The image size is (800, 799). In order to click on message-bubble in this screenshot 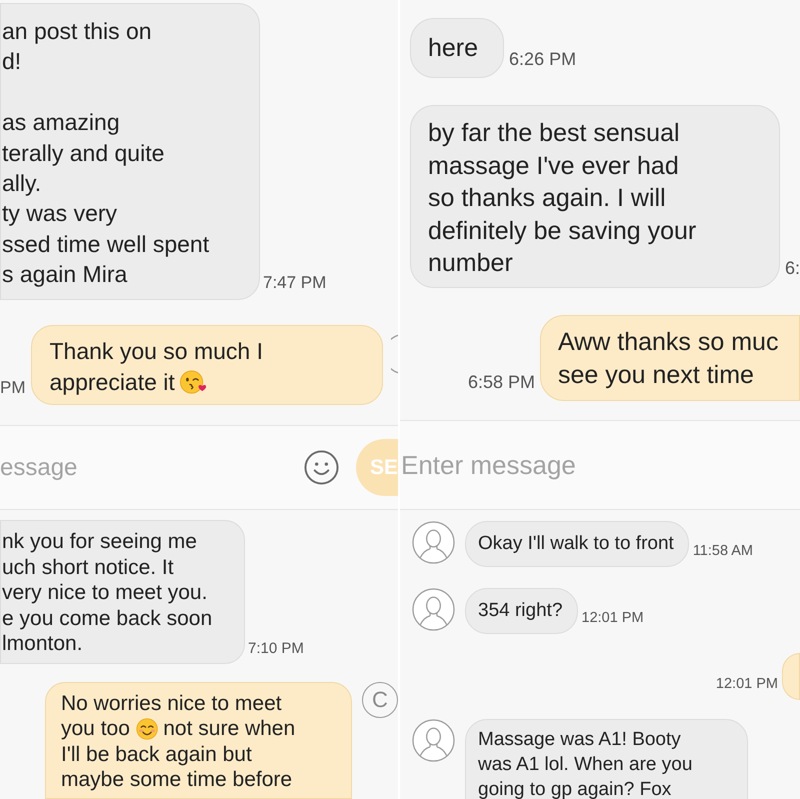, I will do `click(791, 676)`.